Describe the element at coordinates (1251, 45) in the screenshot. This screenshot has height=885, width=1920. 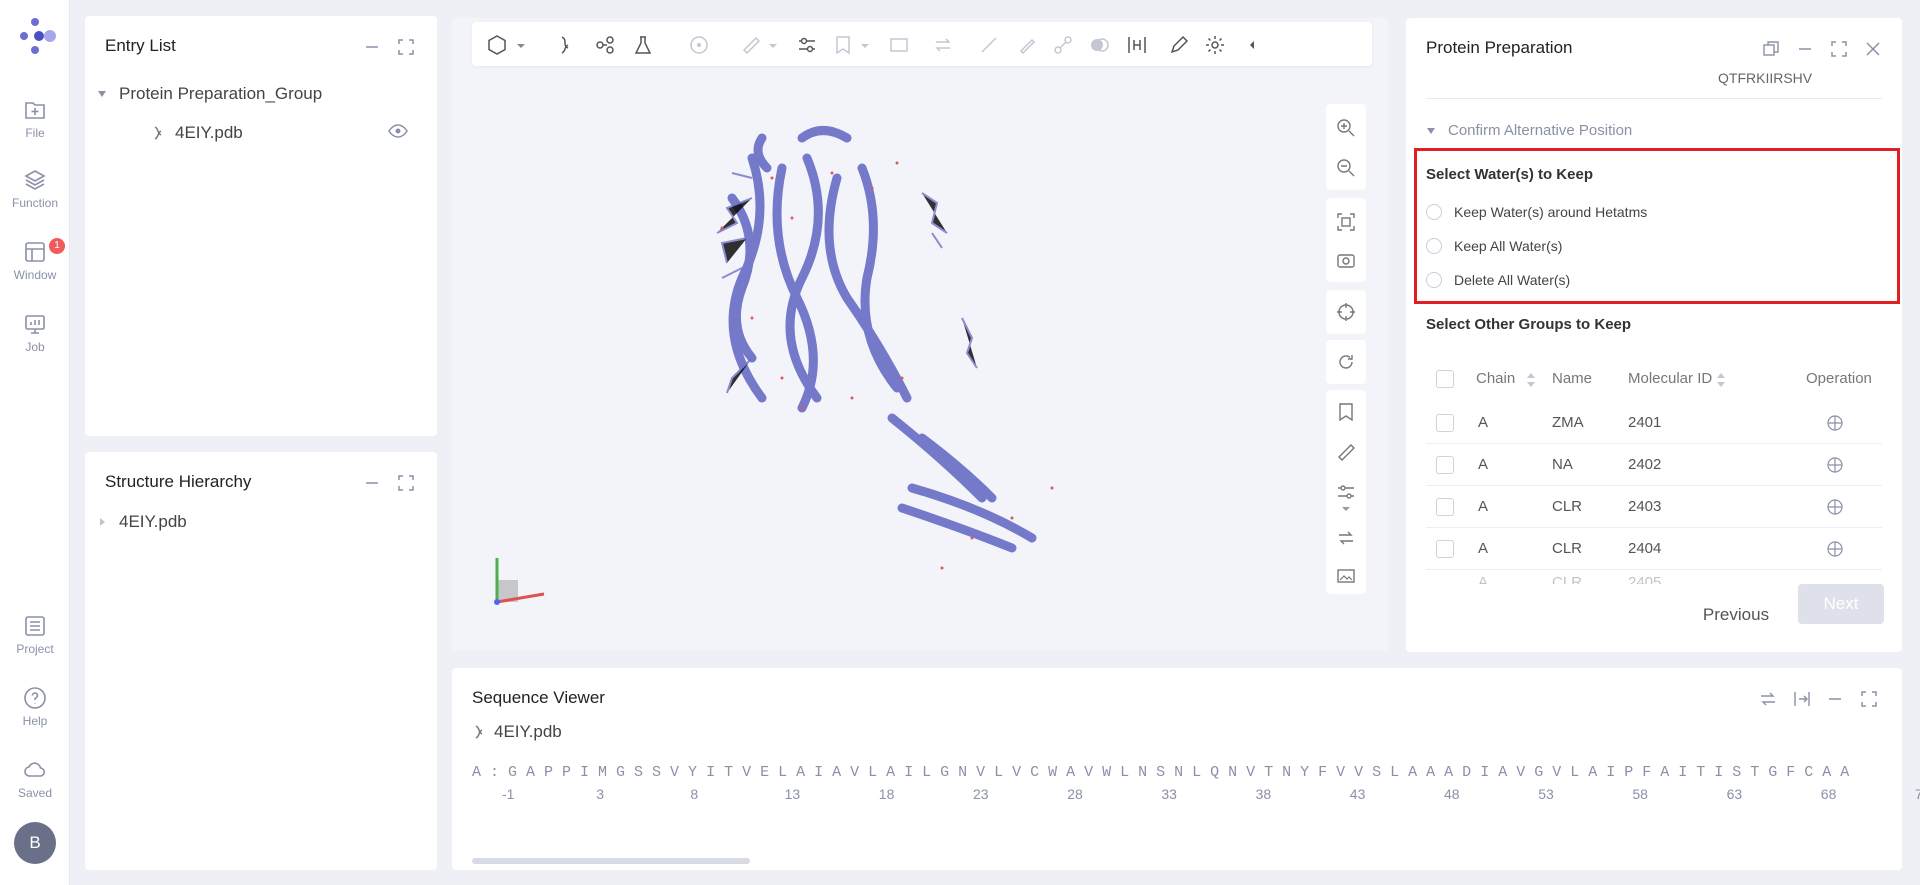
I see `collapse-left-icon` at that location.